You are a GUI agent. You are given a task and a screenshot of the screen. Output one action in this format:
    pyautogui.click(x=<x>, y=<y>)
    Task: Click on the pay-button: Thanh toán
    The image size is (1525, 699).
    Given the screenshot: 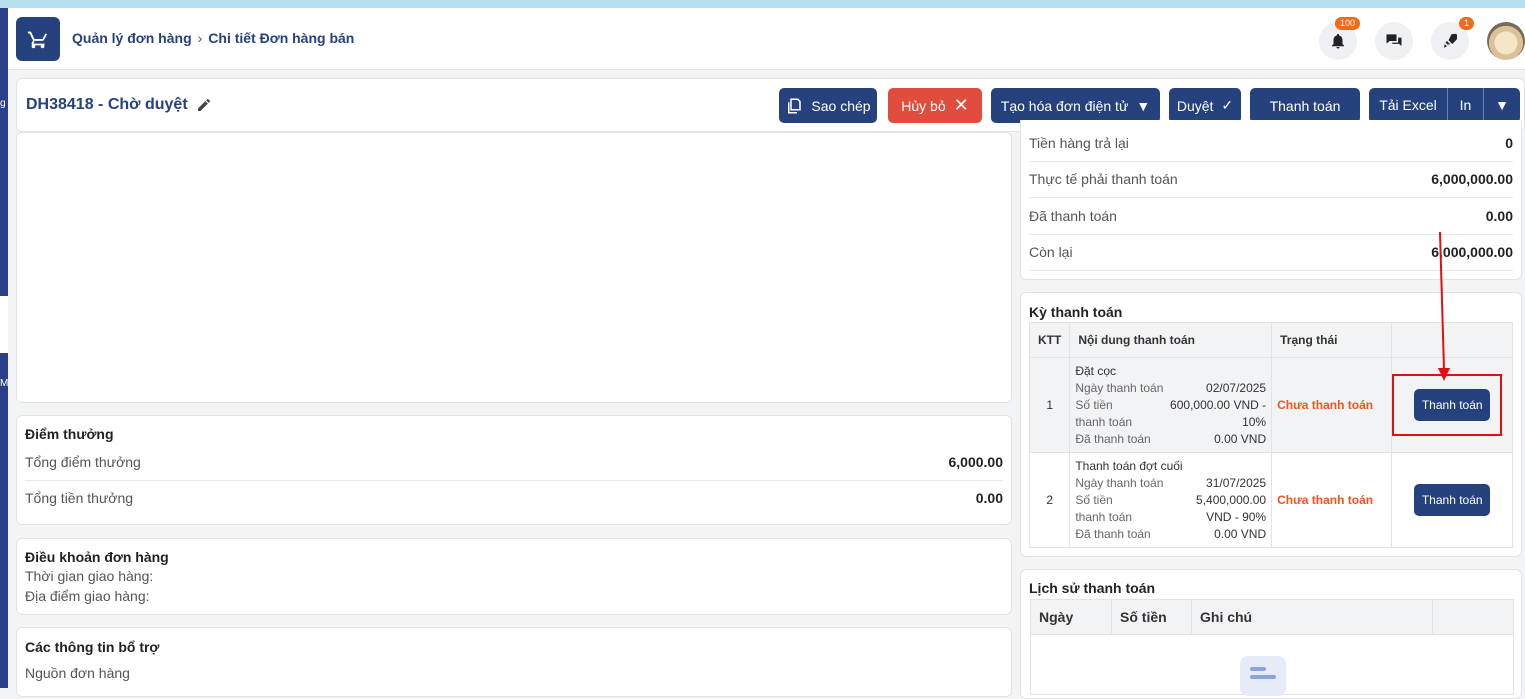 What is the action you would take?
    pyautogui.click(x=1305, y=105)
    